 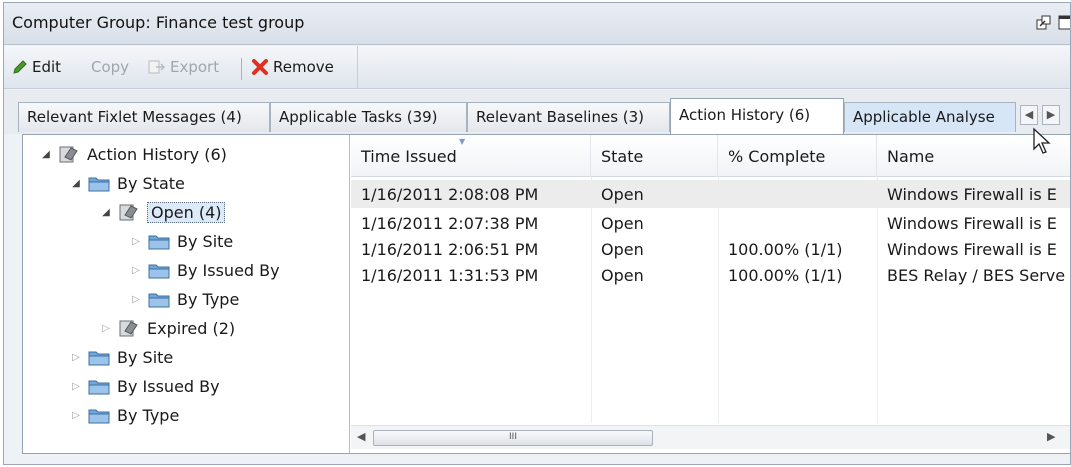 I want to click on tree-label-by-type: By Type, so click(x=148, y=415).